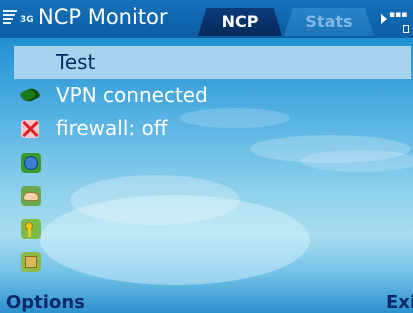 This screenshot has width=413, height=313. Describe the element at coordinates (206, 260) in the screenshot. I see `list-item-chip` at that location.